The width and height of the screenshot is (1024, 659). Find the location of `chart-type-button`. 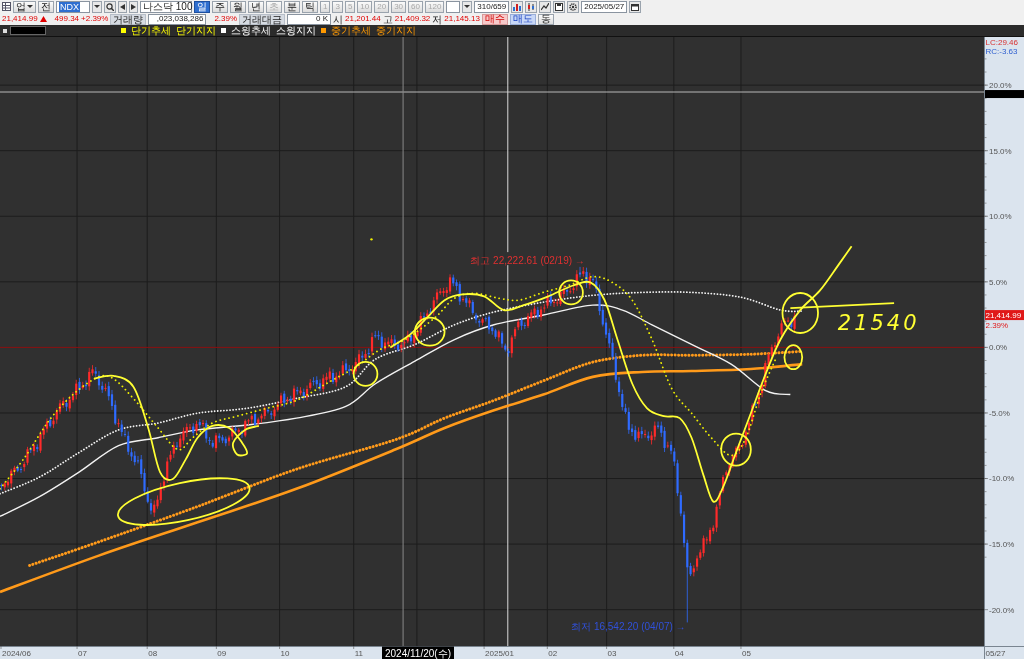

chart-type-button is located at coordinates (517, 6).